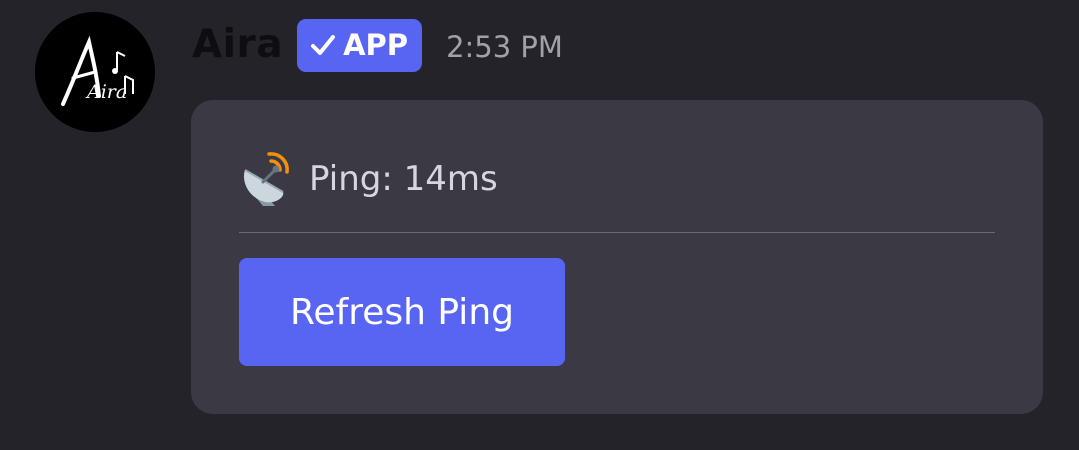 This screenshot has height=450, width=1079. What do you see at coordinates (237, 45) in the screenshot?
I see `author-name: Aira` at bounding box center [237, 45].